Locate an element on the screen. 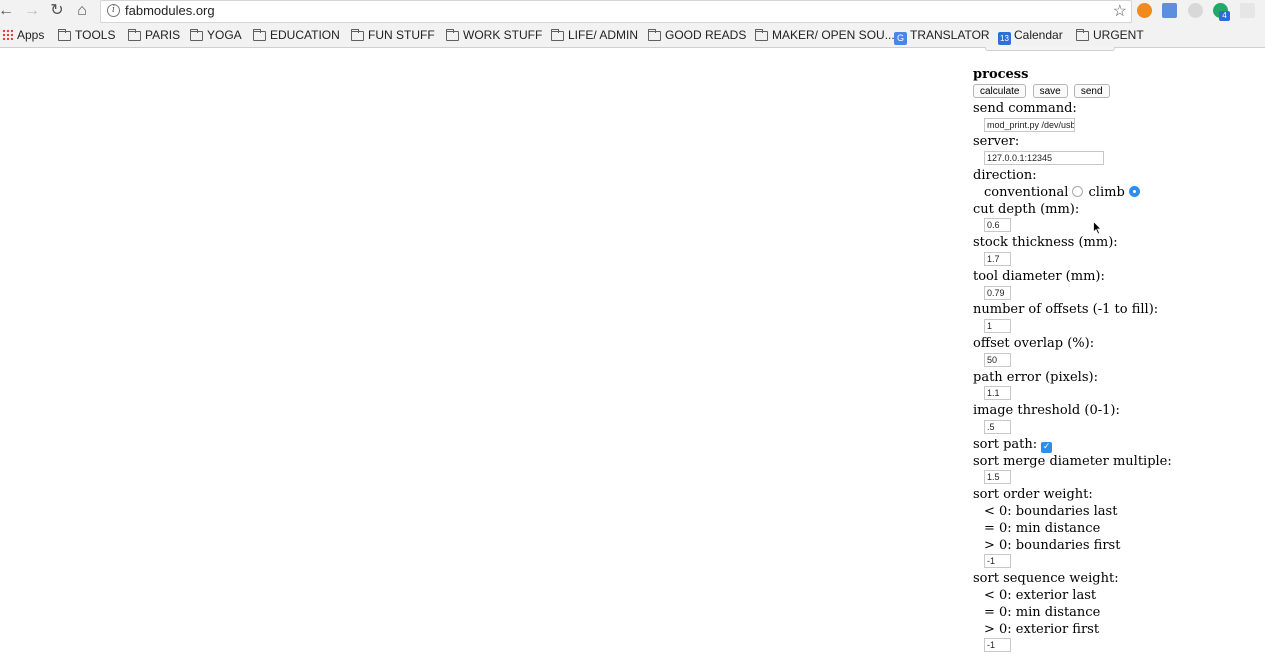  direction-climb-label: climb is located at coordinates (1106, 192).